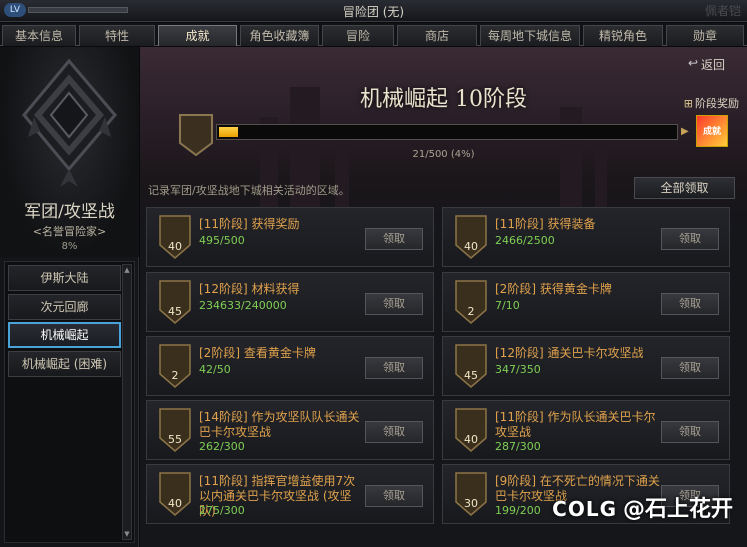 The width and height of the screenshot is (747, 547). What do you see at coordinates (215, 369) in the screenshot?
I see `achievement-progress: 42/50` at bounding box center [215, 369].